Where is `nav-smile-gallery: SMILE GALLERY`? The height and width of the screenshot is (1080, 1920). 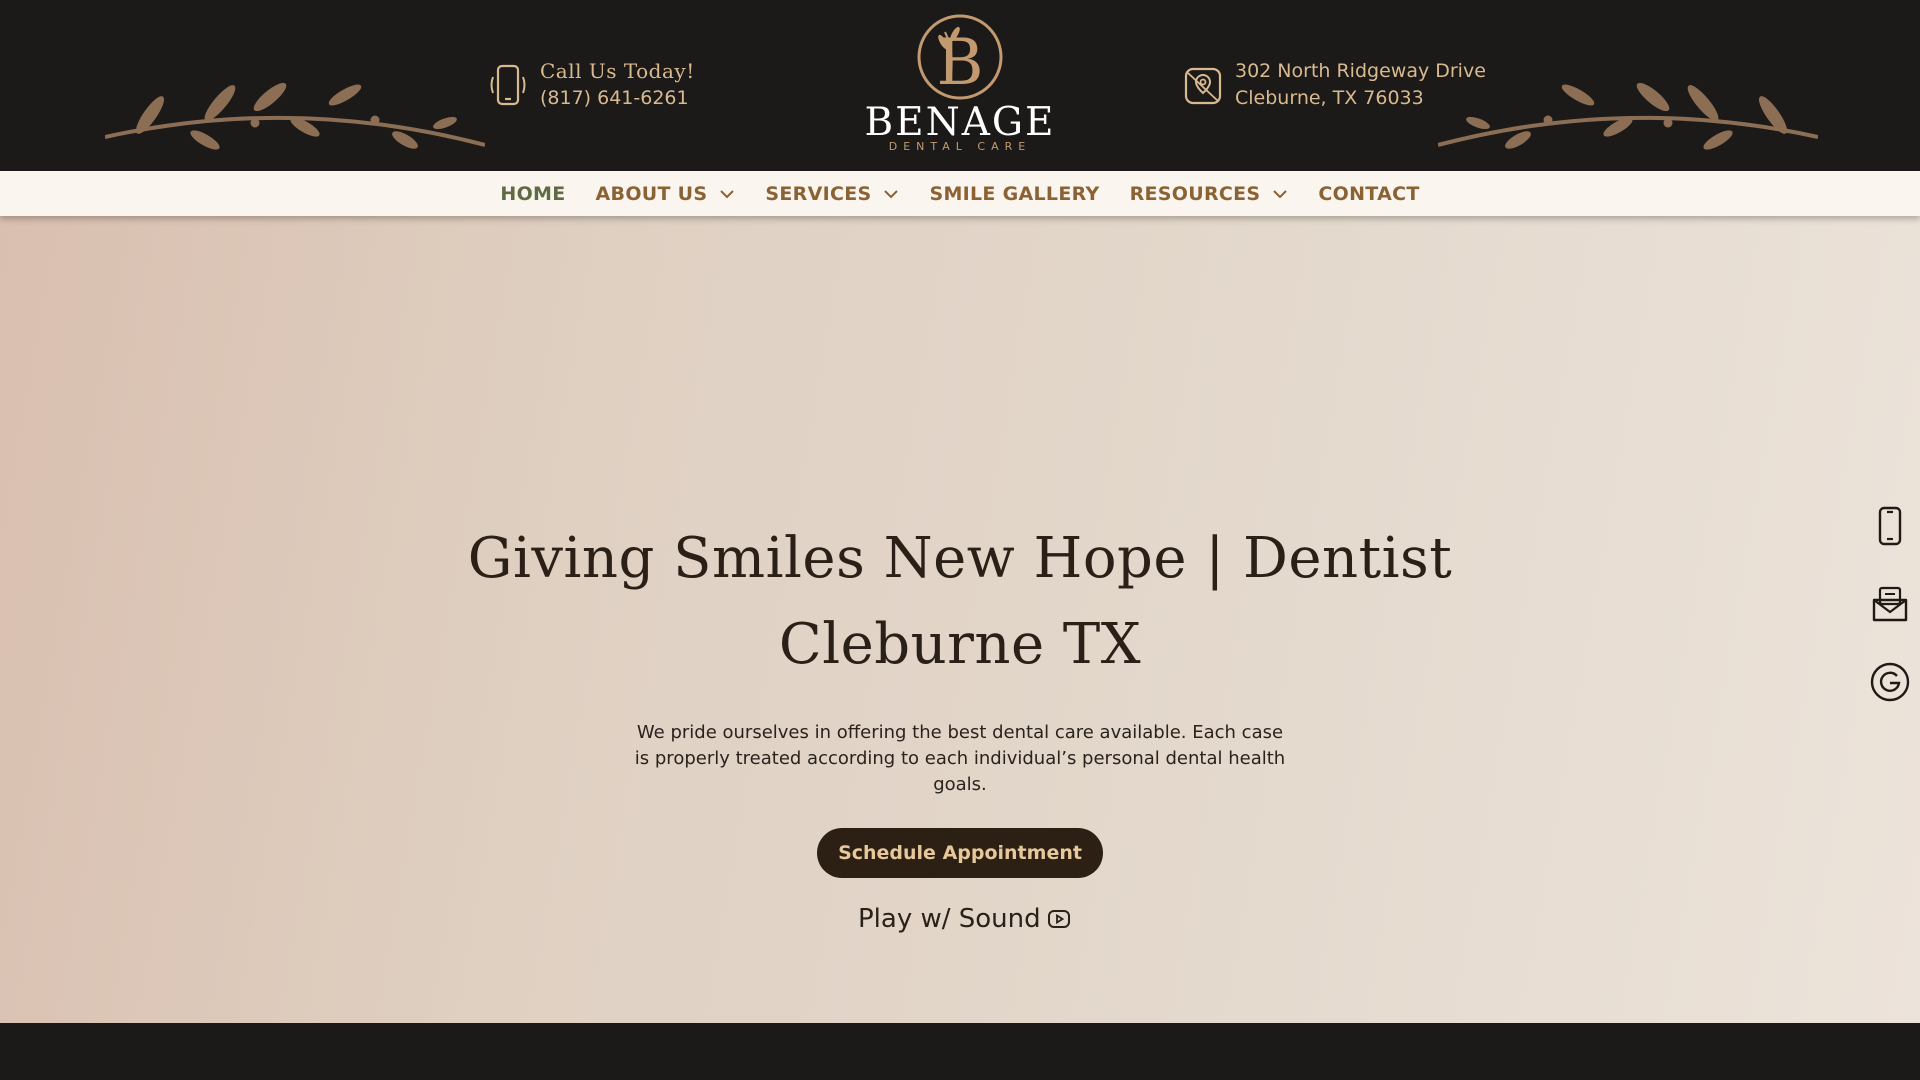
nav-smile-gallery: SMILE GALLERY is located at coordinates (1014, 194).